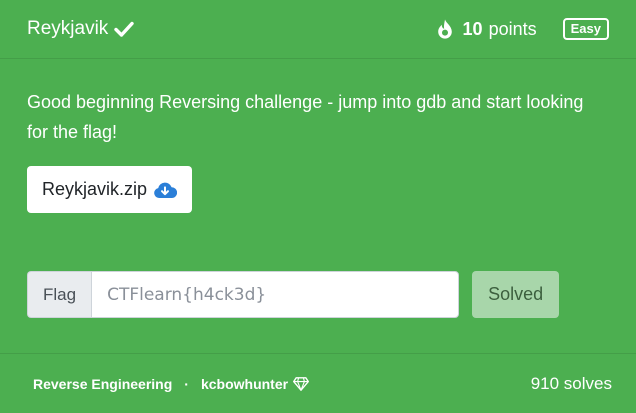 The width and height of the screenshot is (636, 413). Describe the element at coordinates (102, 384) in the screenshot. I see `category-link: Reverse Engineering` at that location.